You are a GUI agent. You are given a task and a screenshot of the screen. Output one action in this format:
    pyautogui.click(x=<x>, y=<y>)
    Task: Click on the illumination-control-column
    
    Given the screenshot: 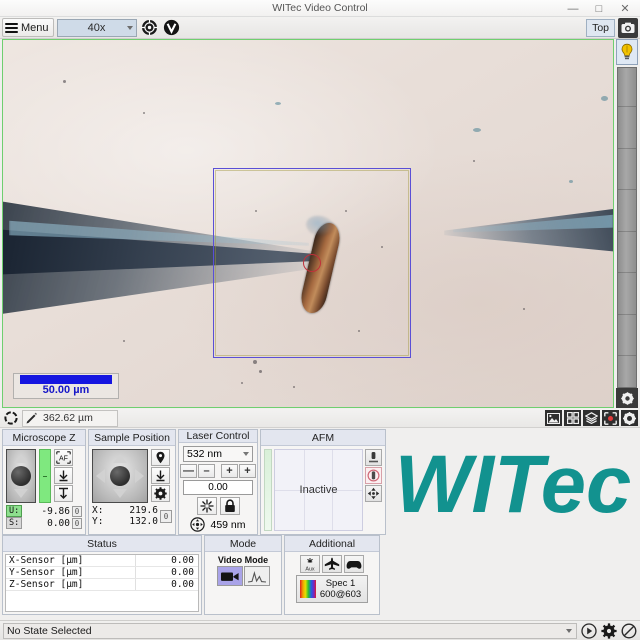 What is the action you would take?
    pyautogui.click(x=627, y=223)
    